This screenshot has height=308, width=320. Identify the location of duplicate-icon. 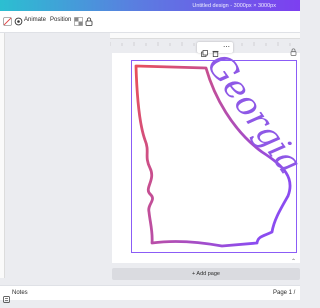
(204, 53).